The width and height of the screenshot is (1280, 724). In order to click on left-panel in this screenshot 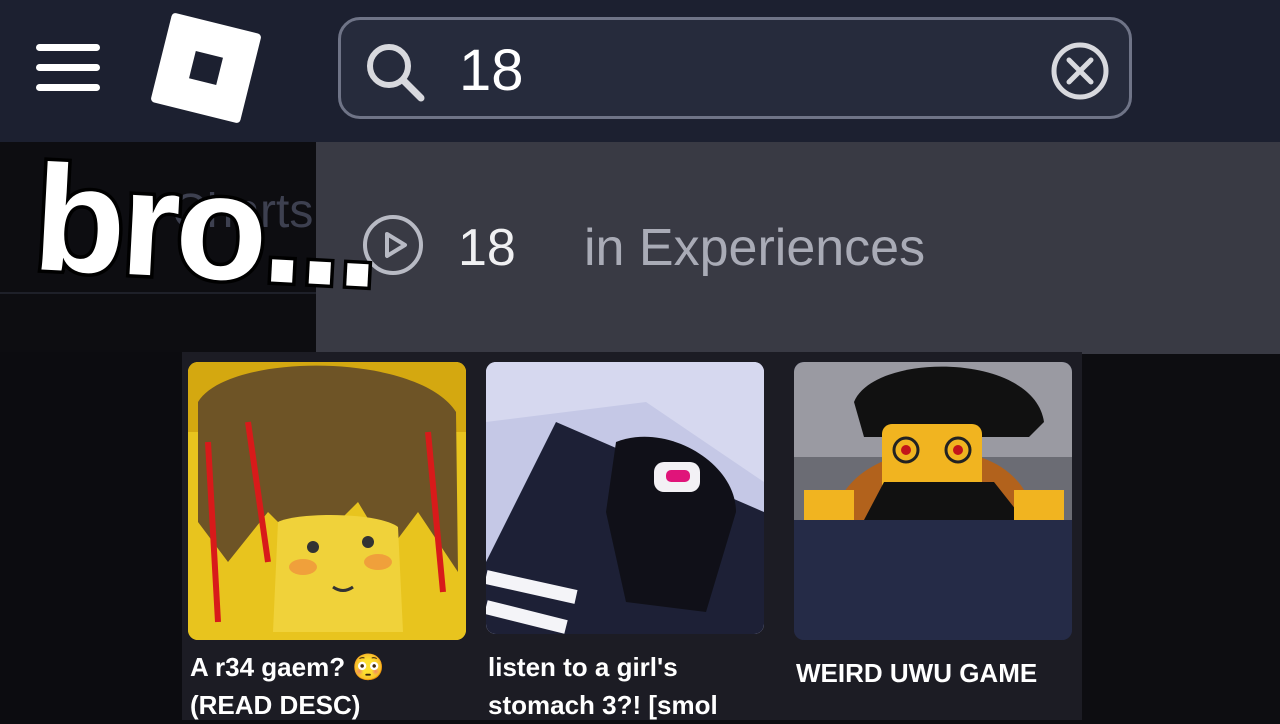, I will do `click(94, 536)`.